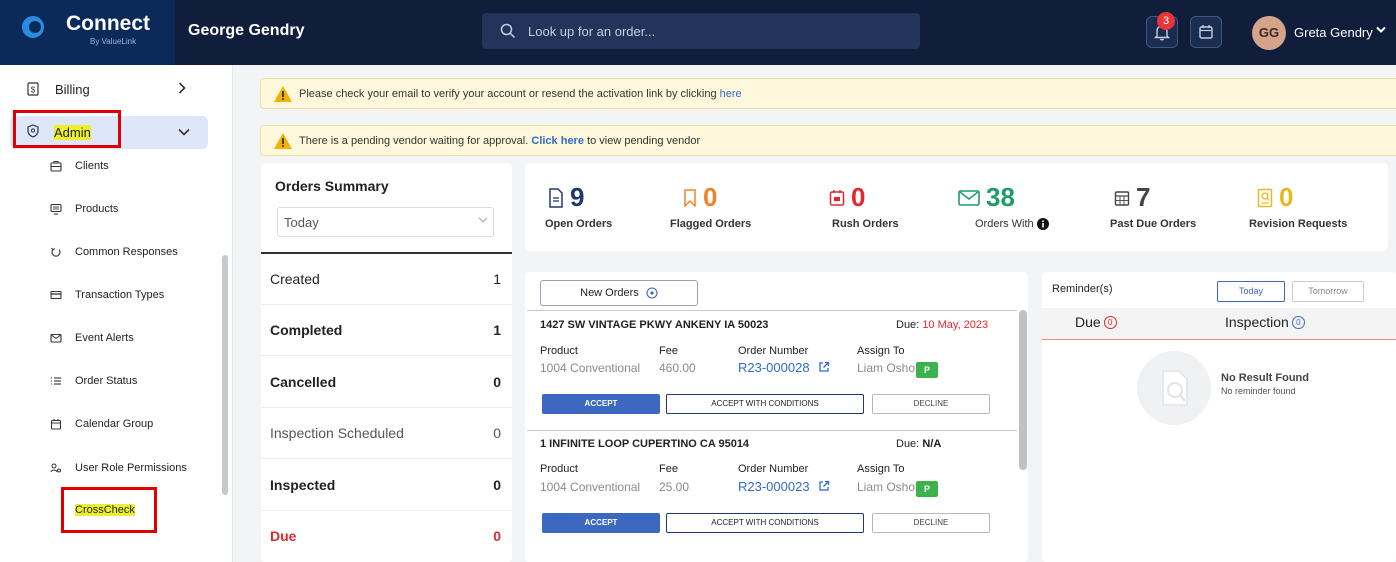  What do you see at coordinates (1122, 198) in the screenshot?
I see `calendar-grid-icon` at bounding box center [1122, 198].